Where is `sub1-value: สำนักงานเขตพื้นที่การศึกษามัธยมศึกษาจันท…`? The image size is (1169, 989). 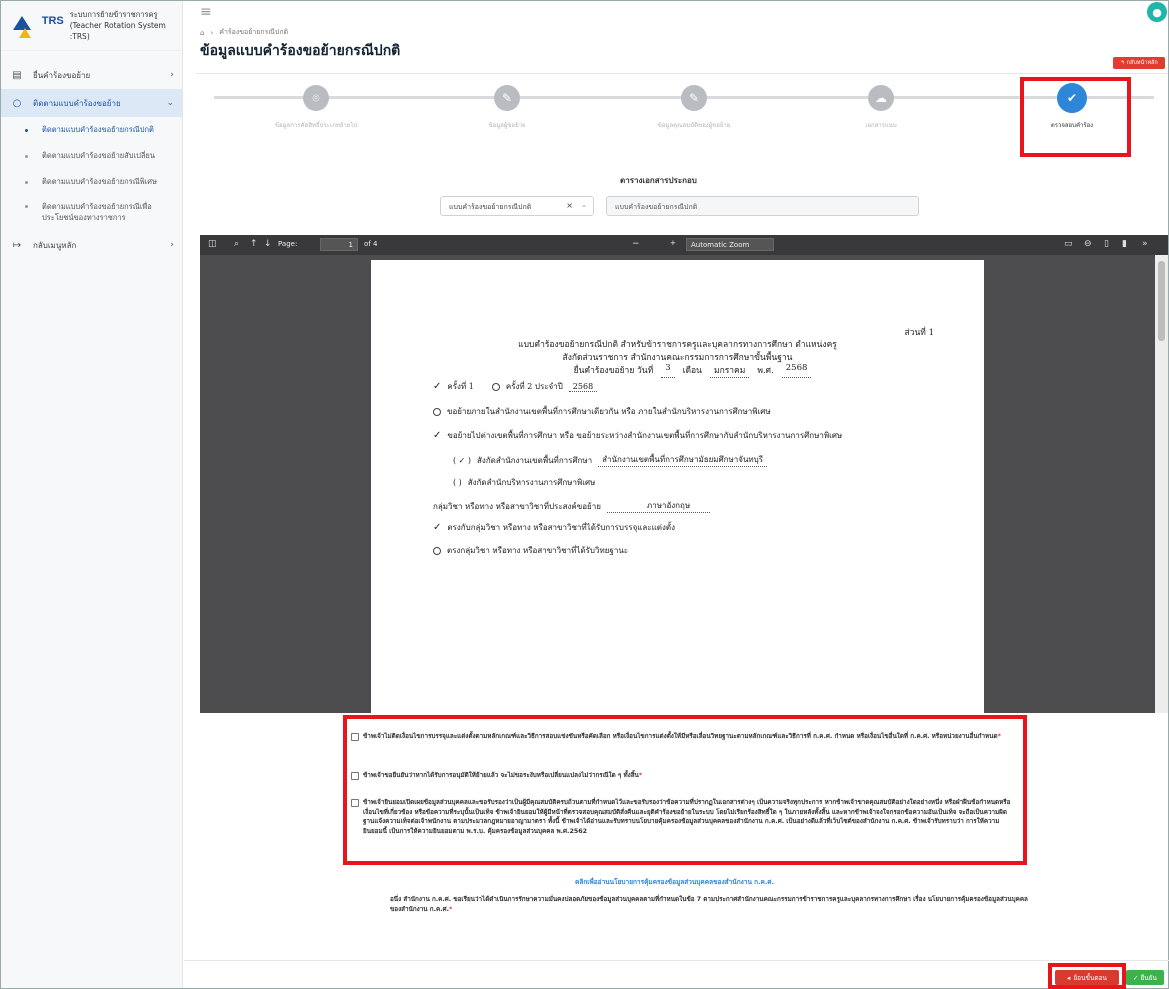
sub1-value: สำนักงานเขตพื้นที่การศึกษามัธยมศึกษาจันท… is located at coordinates (683, 460).